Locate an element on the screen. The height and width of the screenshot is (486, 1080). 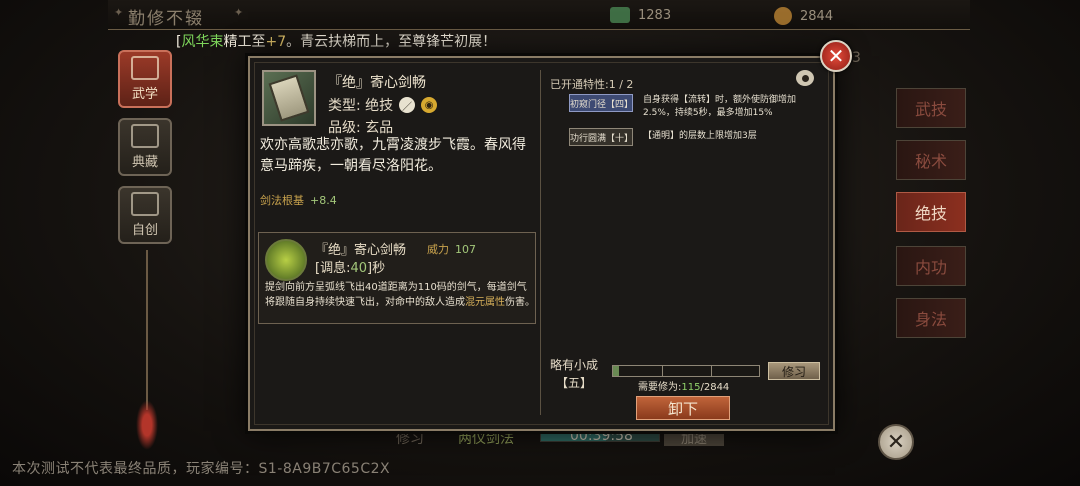
item-description: 欢亦高歌悲亦歌，九霄凌渡步飞霞。春风得意马蹄疾，一朝看尽洛阳花。 is located at coordinates (393, 155).